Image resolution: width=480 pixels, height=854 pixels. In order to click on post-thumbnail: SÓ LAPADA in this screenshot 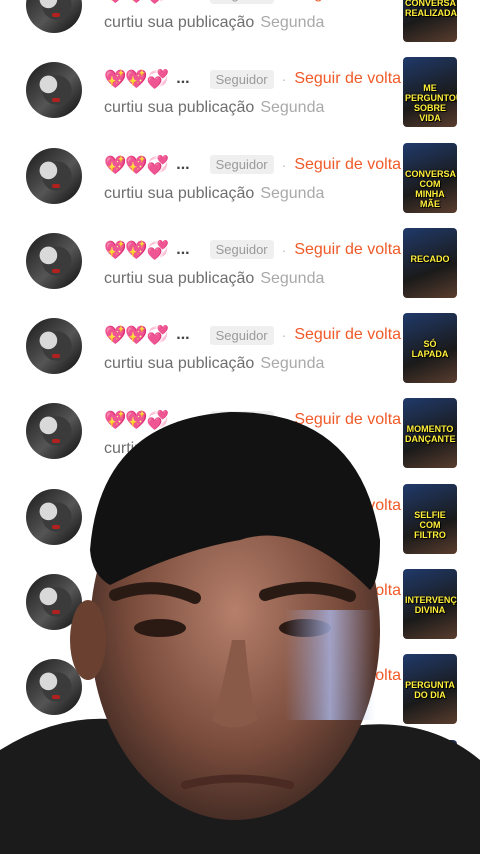, I will do `click(430, 348)`.